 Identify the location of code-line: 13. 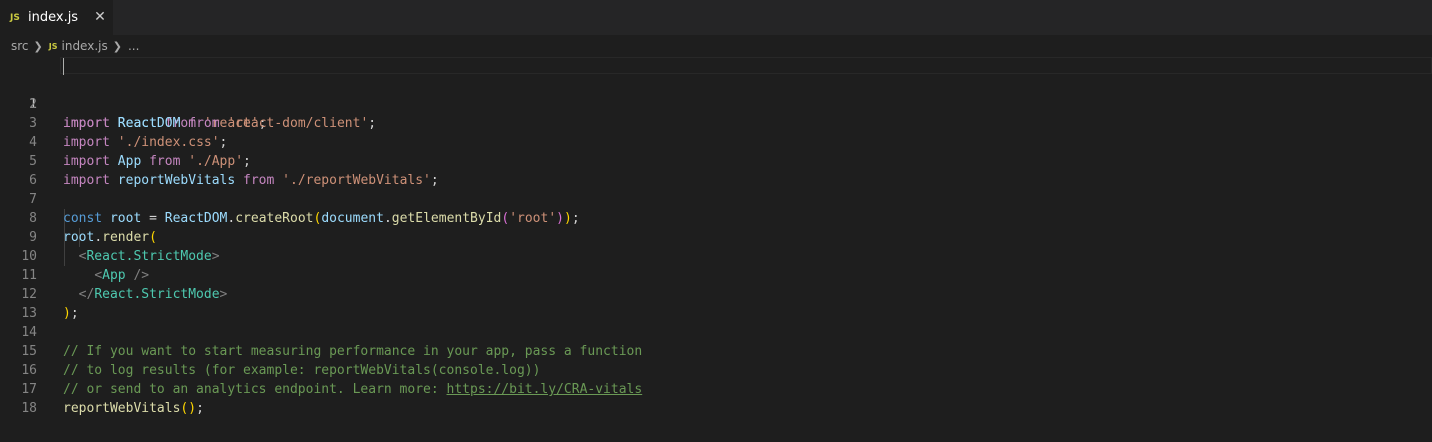
(716, 303).